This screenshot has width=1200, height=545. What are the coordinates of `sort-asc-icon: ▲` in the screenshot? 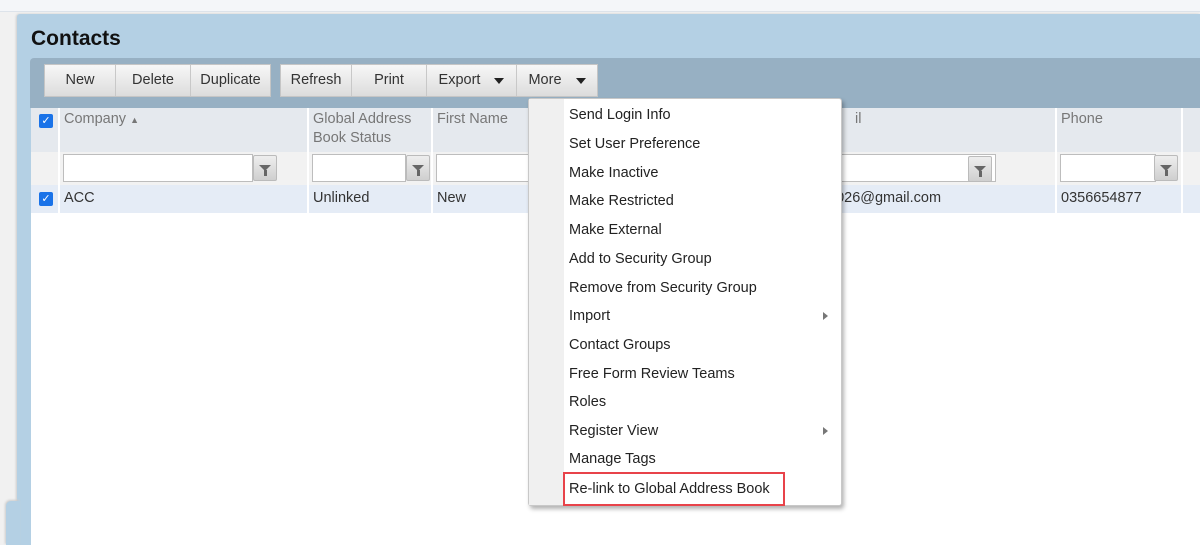 It's located at (135, 120).